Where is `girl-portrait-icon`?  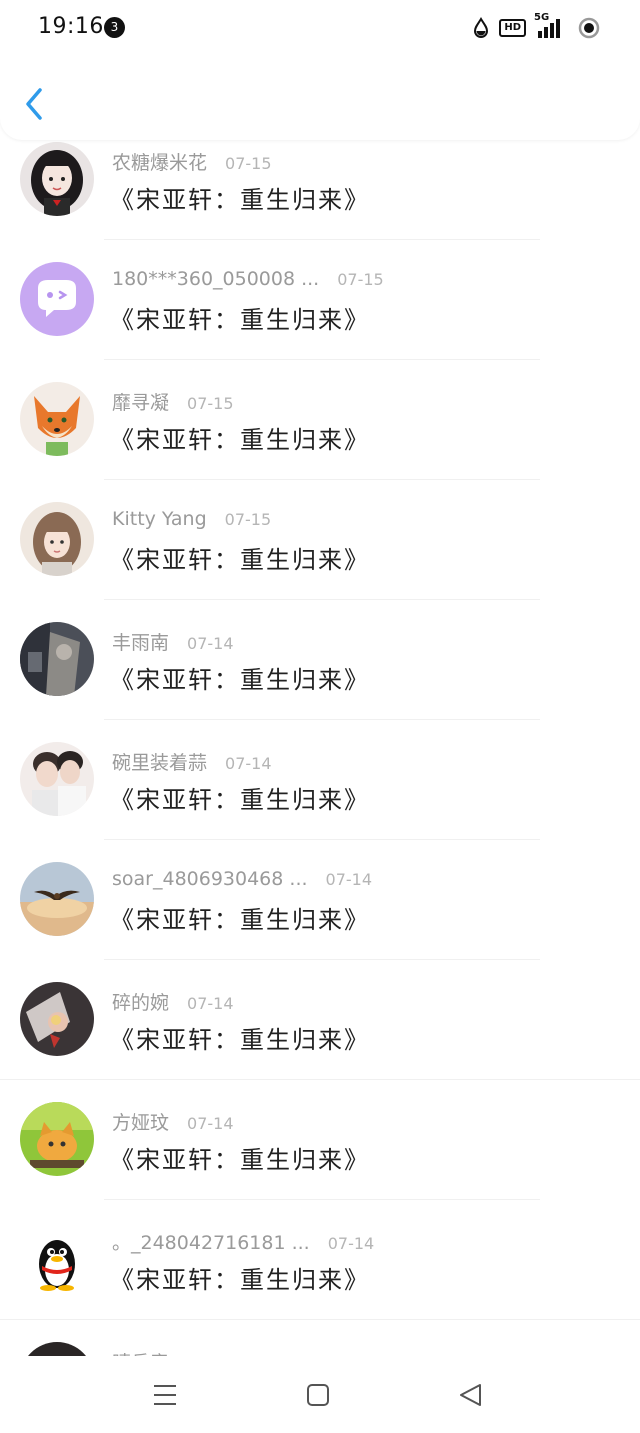 girl-portrait-icon is located at coordinates (57, 179).